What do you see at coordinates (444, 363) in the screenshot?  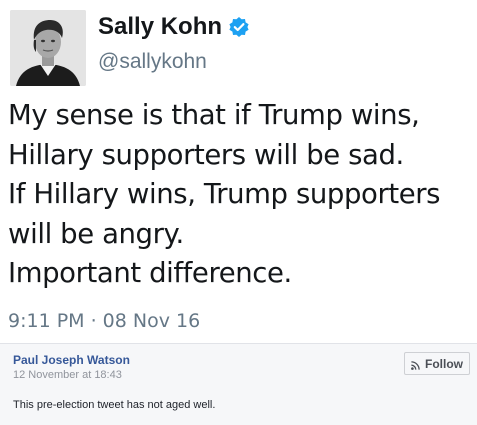 I see `follow-button-label: Follow` at bounding box center [444, 363].